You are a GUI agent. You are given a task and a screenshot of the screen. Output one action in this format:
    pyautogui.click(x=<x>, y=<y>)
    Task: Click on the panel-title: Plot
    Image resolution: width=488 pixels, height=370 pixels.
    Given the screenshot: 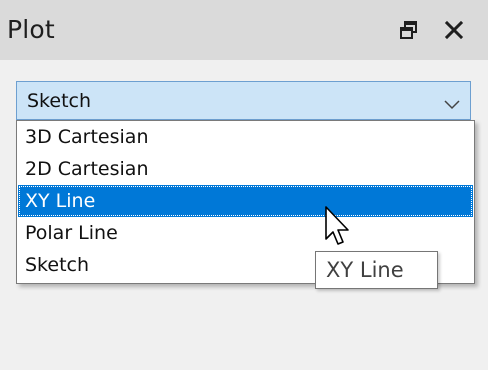 What is the action you would take?
    pyautogui.click(x=31, y=29)
    